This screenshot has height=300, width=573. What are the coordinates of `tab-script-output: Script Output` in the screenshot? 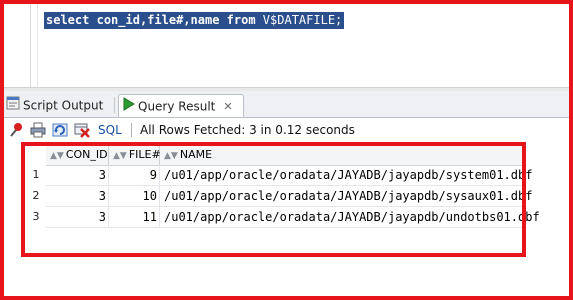 It's located at (60, 105).